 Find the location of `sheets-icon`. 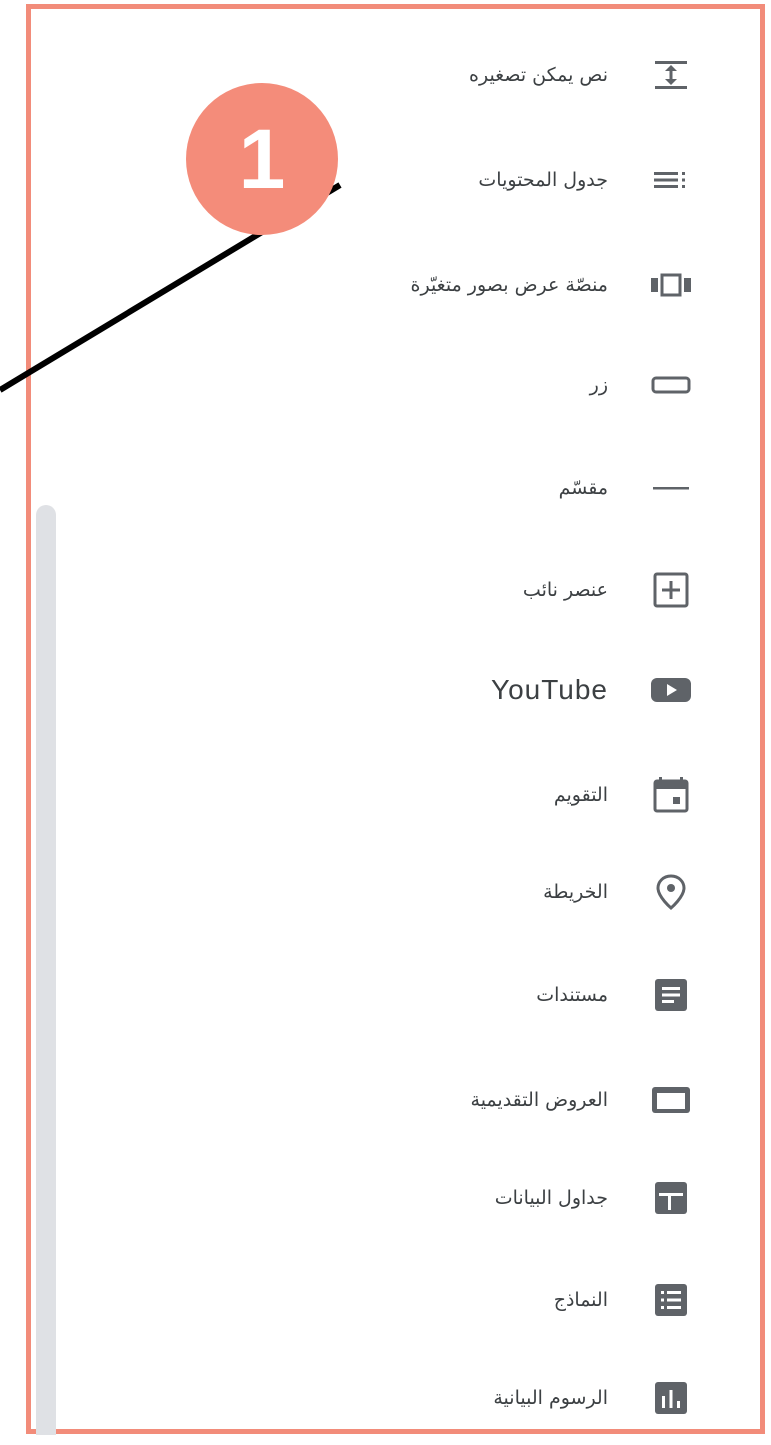

sheets-icon is located at coordinates (671, 1198).